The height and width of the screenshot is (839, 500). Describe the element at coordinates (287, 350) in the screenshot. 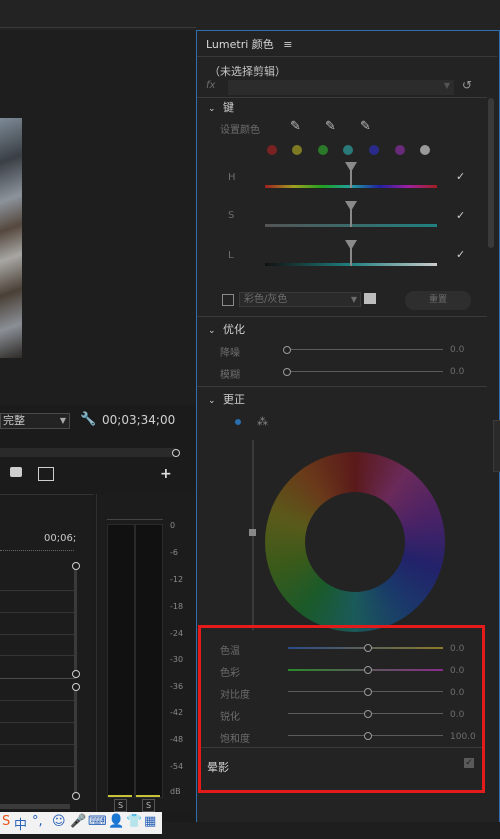

I see `denoise-handle` at that location.